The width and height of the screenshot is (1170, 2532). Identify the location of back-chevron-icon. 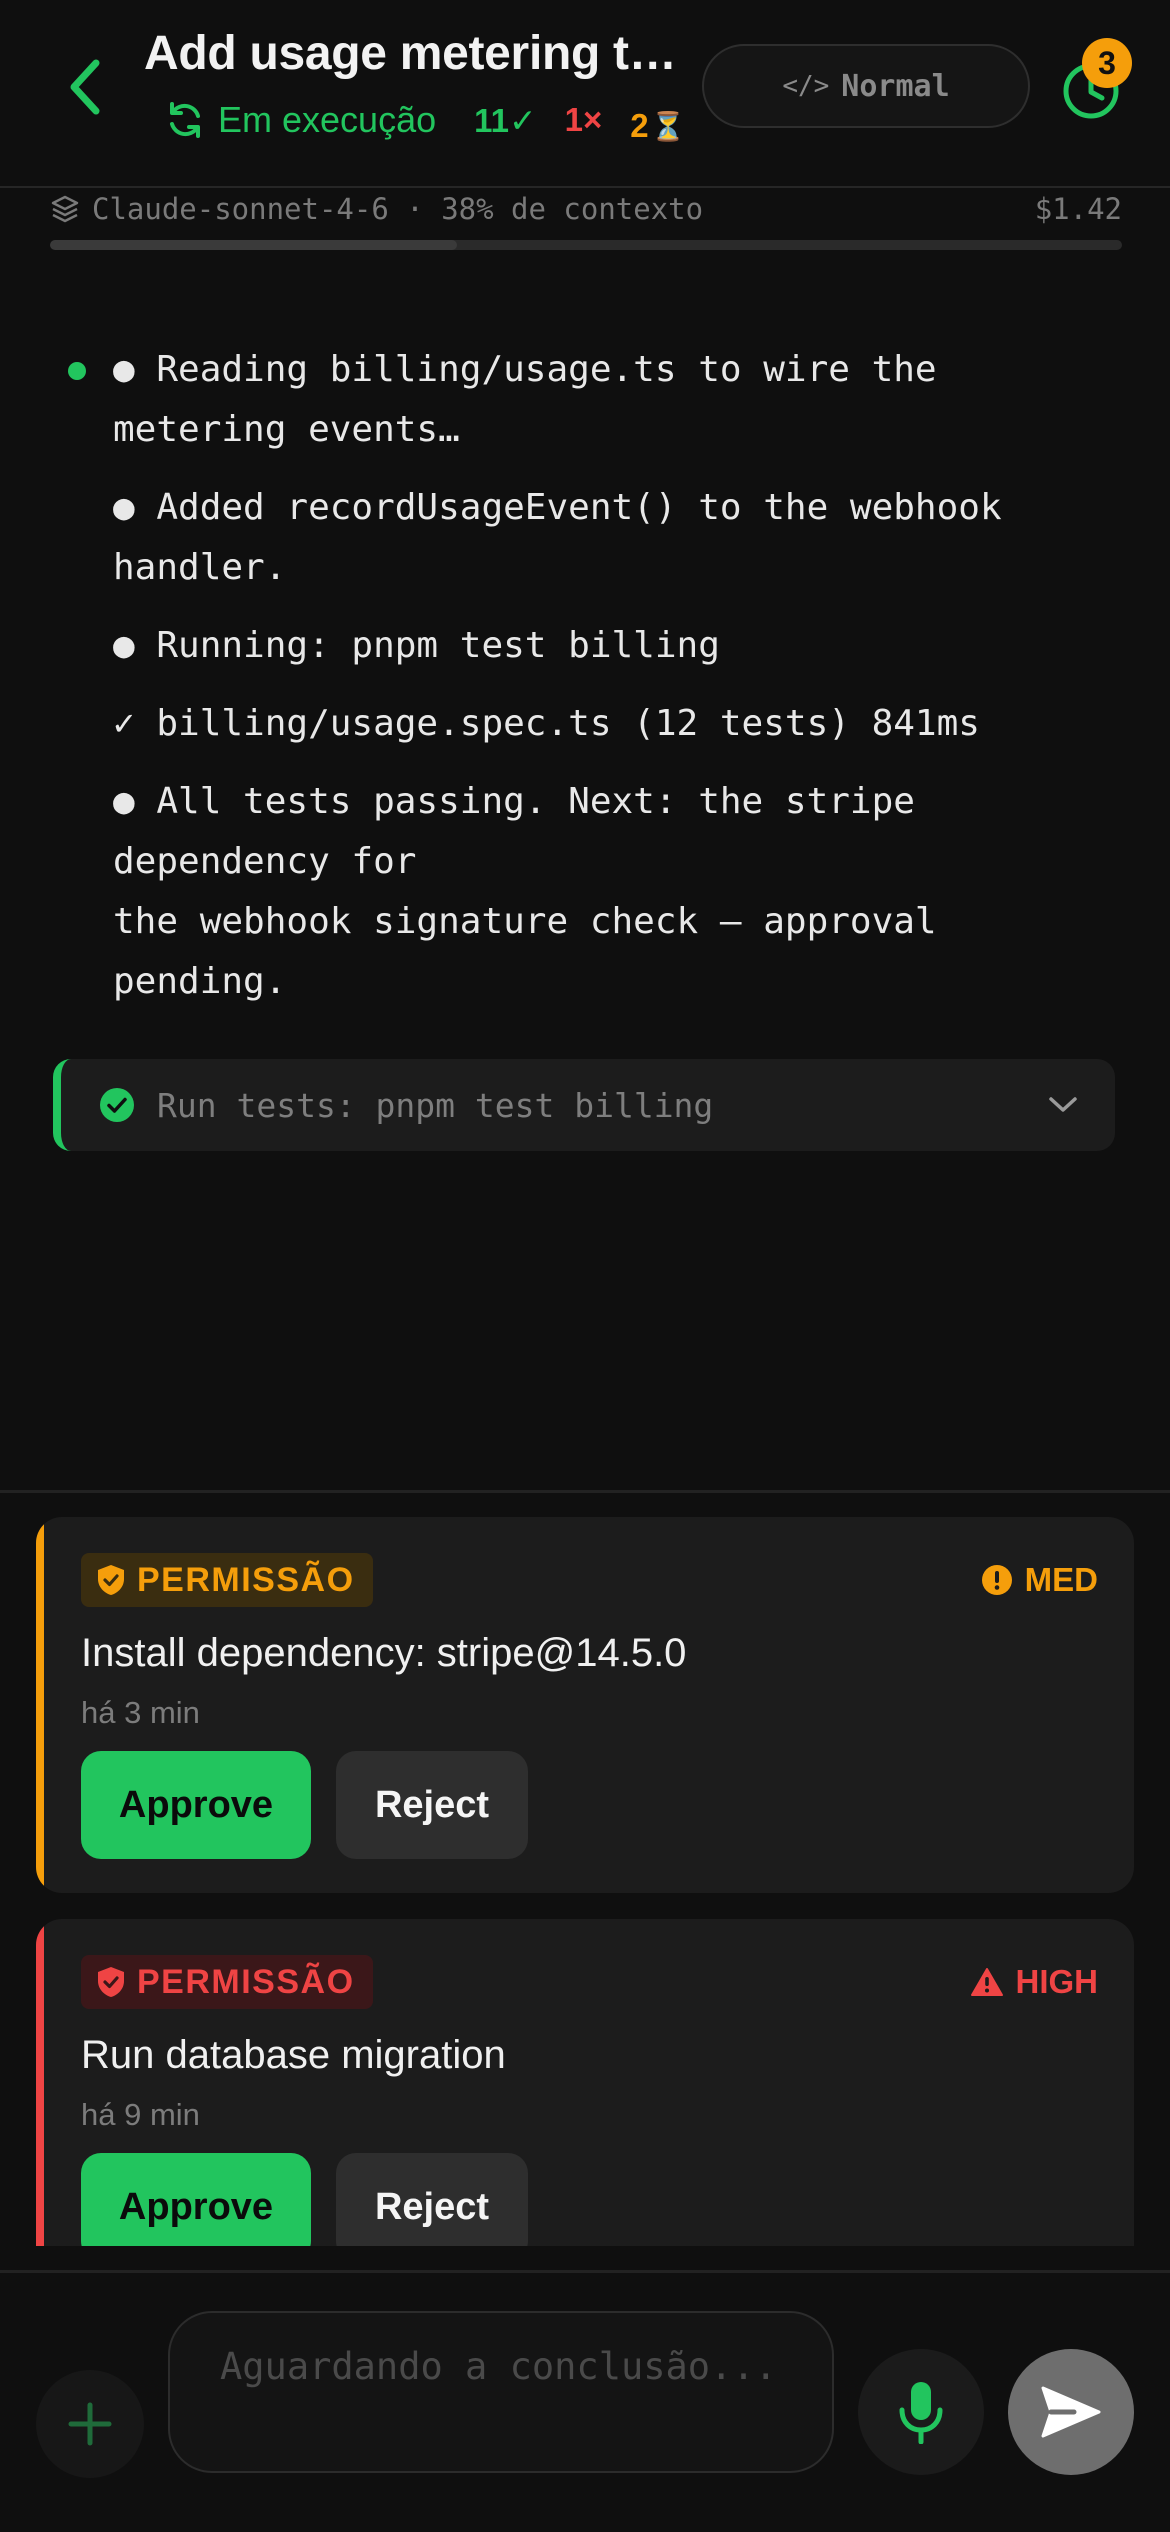
(85, 87).